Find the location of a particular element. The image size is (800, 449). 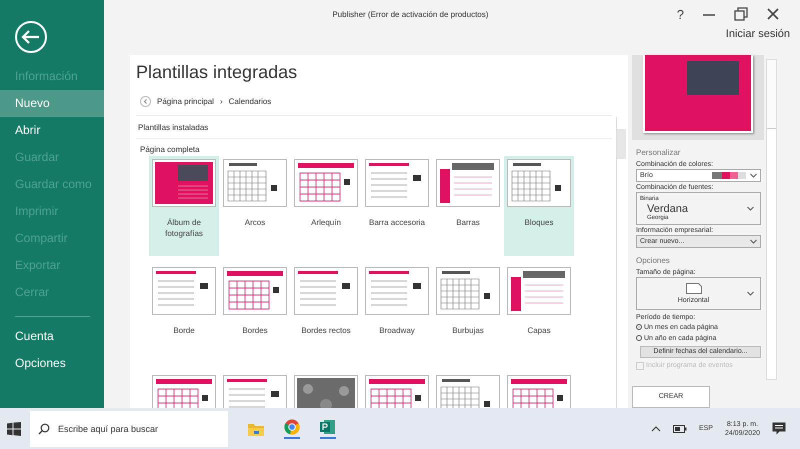

chevron-up-icon is located at coordinates (655, 429).